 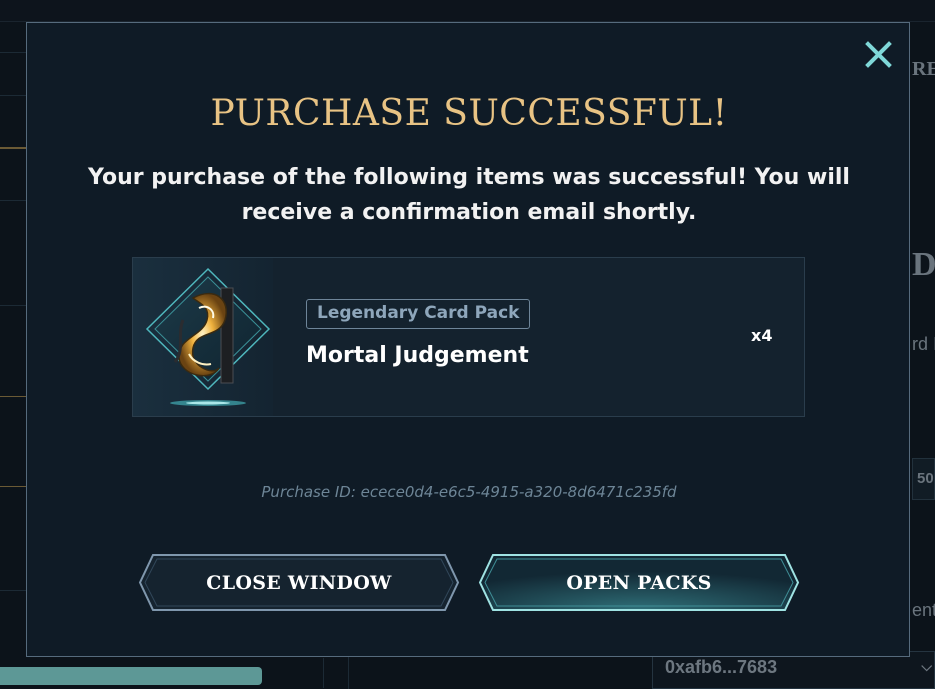 What do you see at coordinates (926, 666) in the screenshot?
I see `chevron-down-icon: ⌵` at bounding box center [926, 666].